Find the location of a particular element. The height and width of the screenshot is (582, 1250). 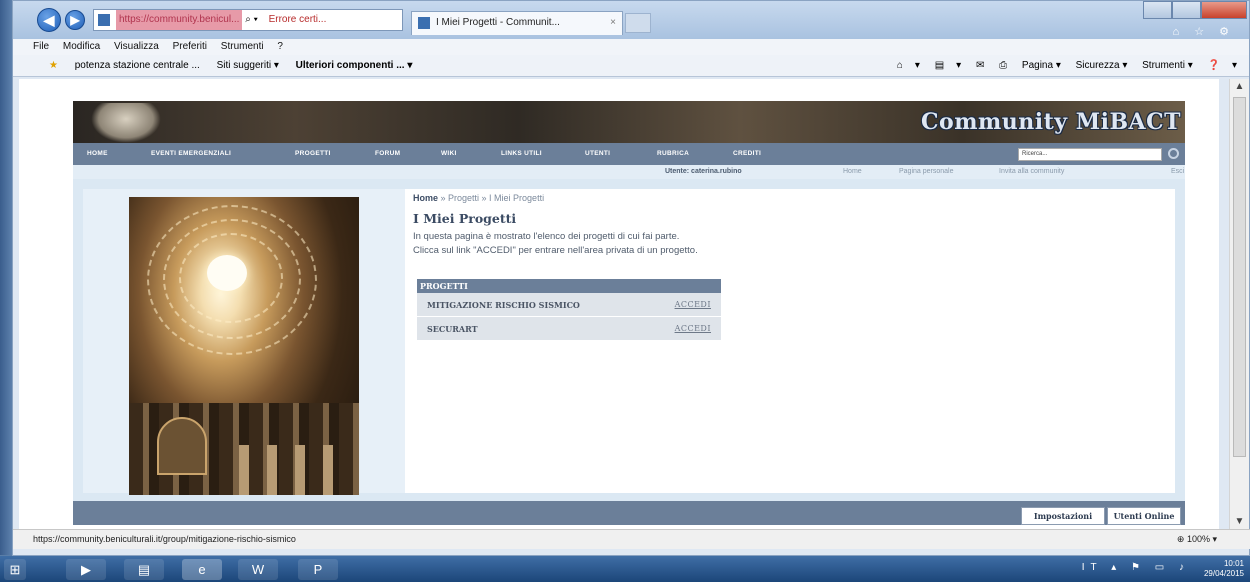

help-icon: ❓ is located at coordinates (1214, 65).